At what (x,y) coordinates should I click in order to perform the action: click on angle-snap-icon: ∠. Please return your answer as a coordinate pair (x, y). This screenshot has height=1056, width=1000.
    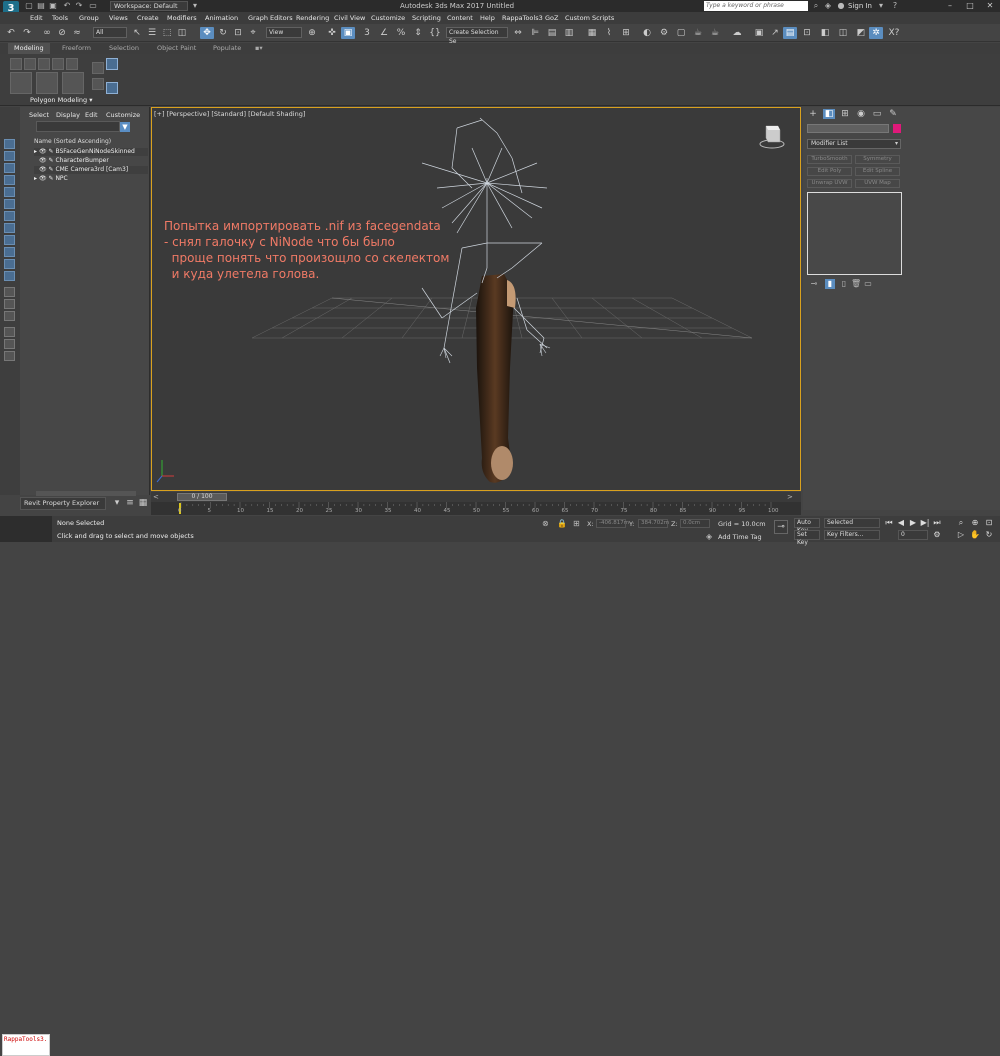
    Looking at the image, I should click on (384, 33).